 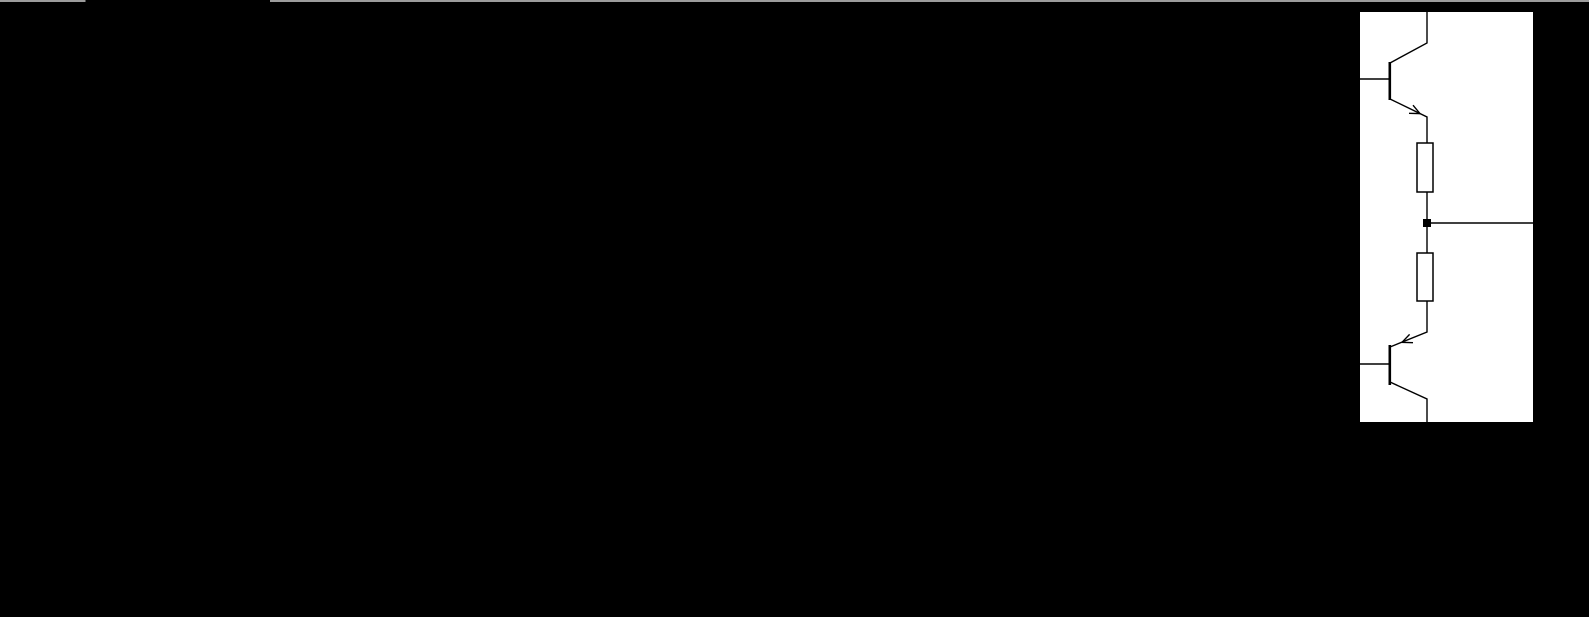 I want to click on schematic-window, so click(x=1446, y=217).